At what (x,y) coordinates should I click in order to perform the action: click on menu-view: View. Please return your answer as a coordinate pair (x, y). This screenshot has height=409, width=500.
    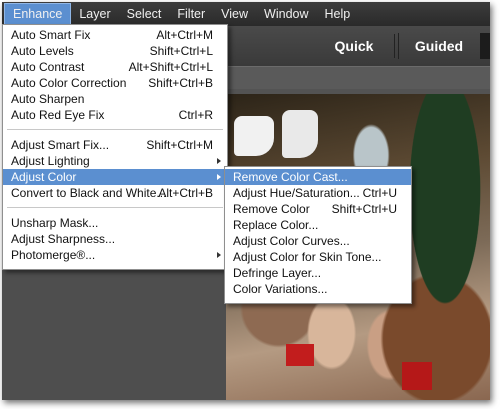
    Looking at the image, I should click on (234, 14).